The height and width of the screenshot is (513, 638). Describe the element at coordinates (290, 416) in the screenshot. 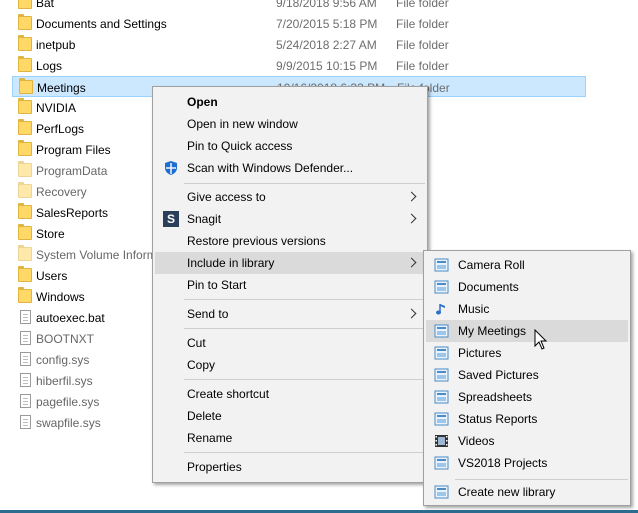

I see `menu-item-delete: Delete` at that location.